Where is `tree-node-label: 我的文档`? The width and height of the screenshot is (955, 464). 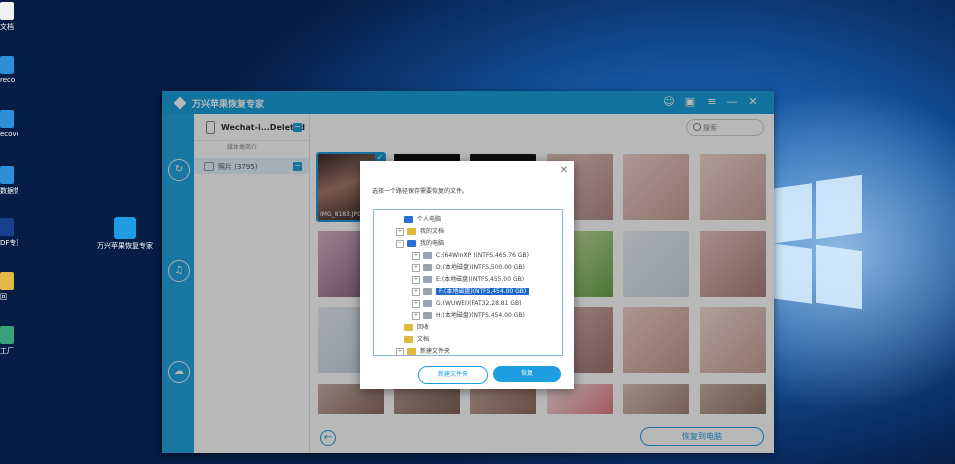
tree-node-label: 我的文档 is located at coordinates (432, 231).